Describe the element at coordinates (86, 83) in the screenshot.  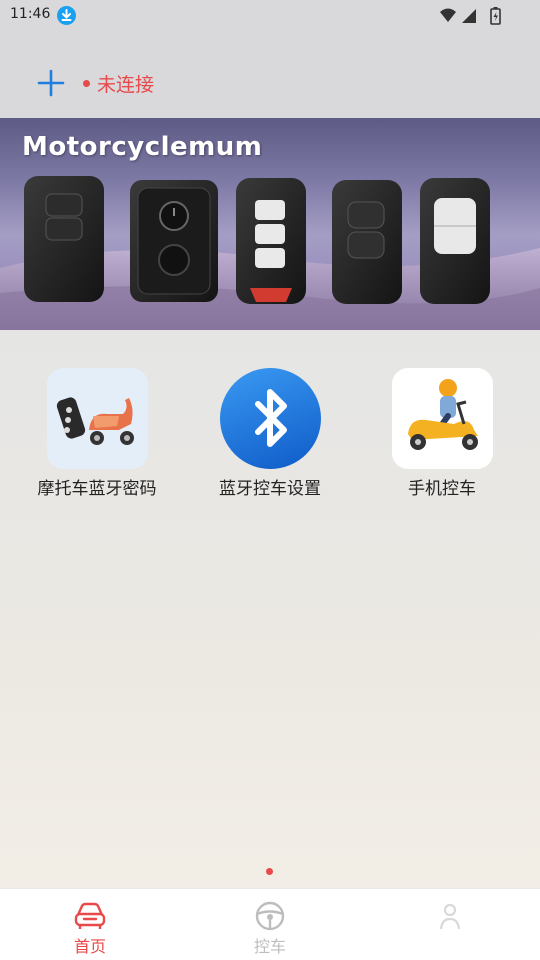
I see `connection-dot` at that location.